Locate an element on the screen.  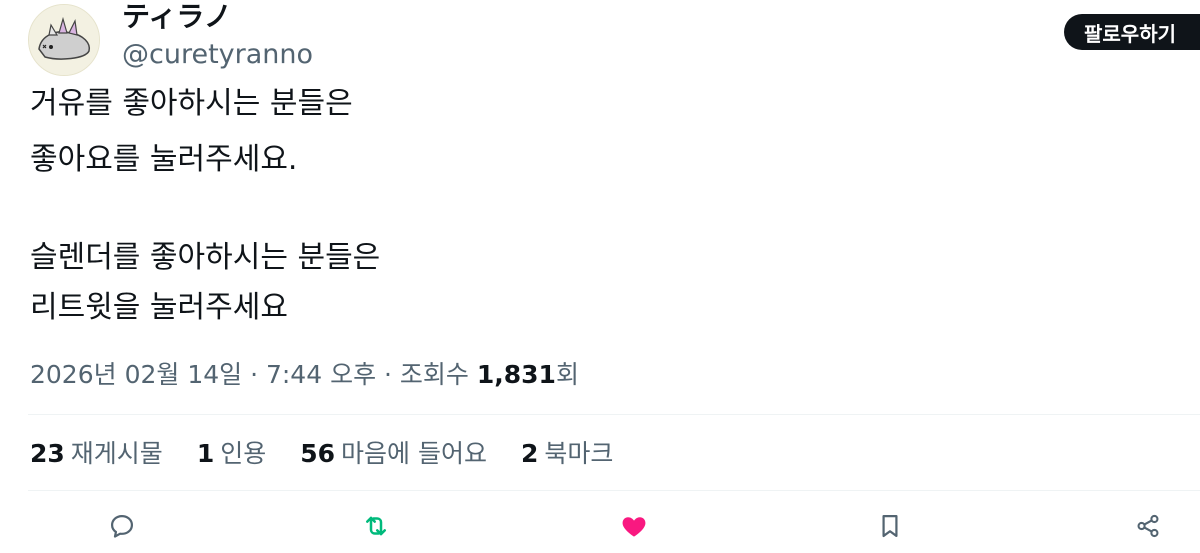
author-display-name: ティラノ is located at coordinates (177, 17).